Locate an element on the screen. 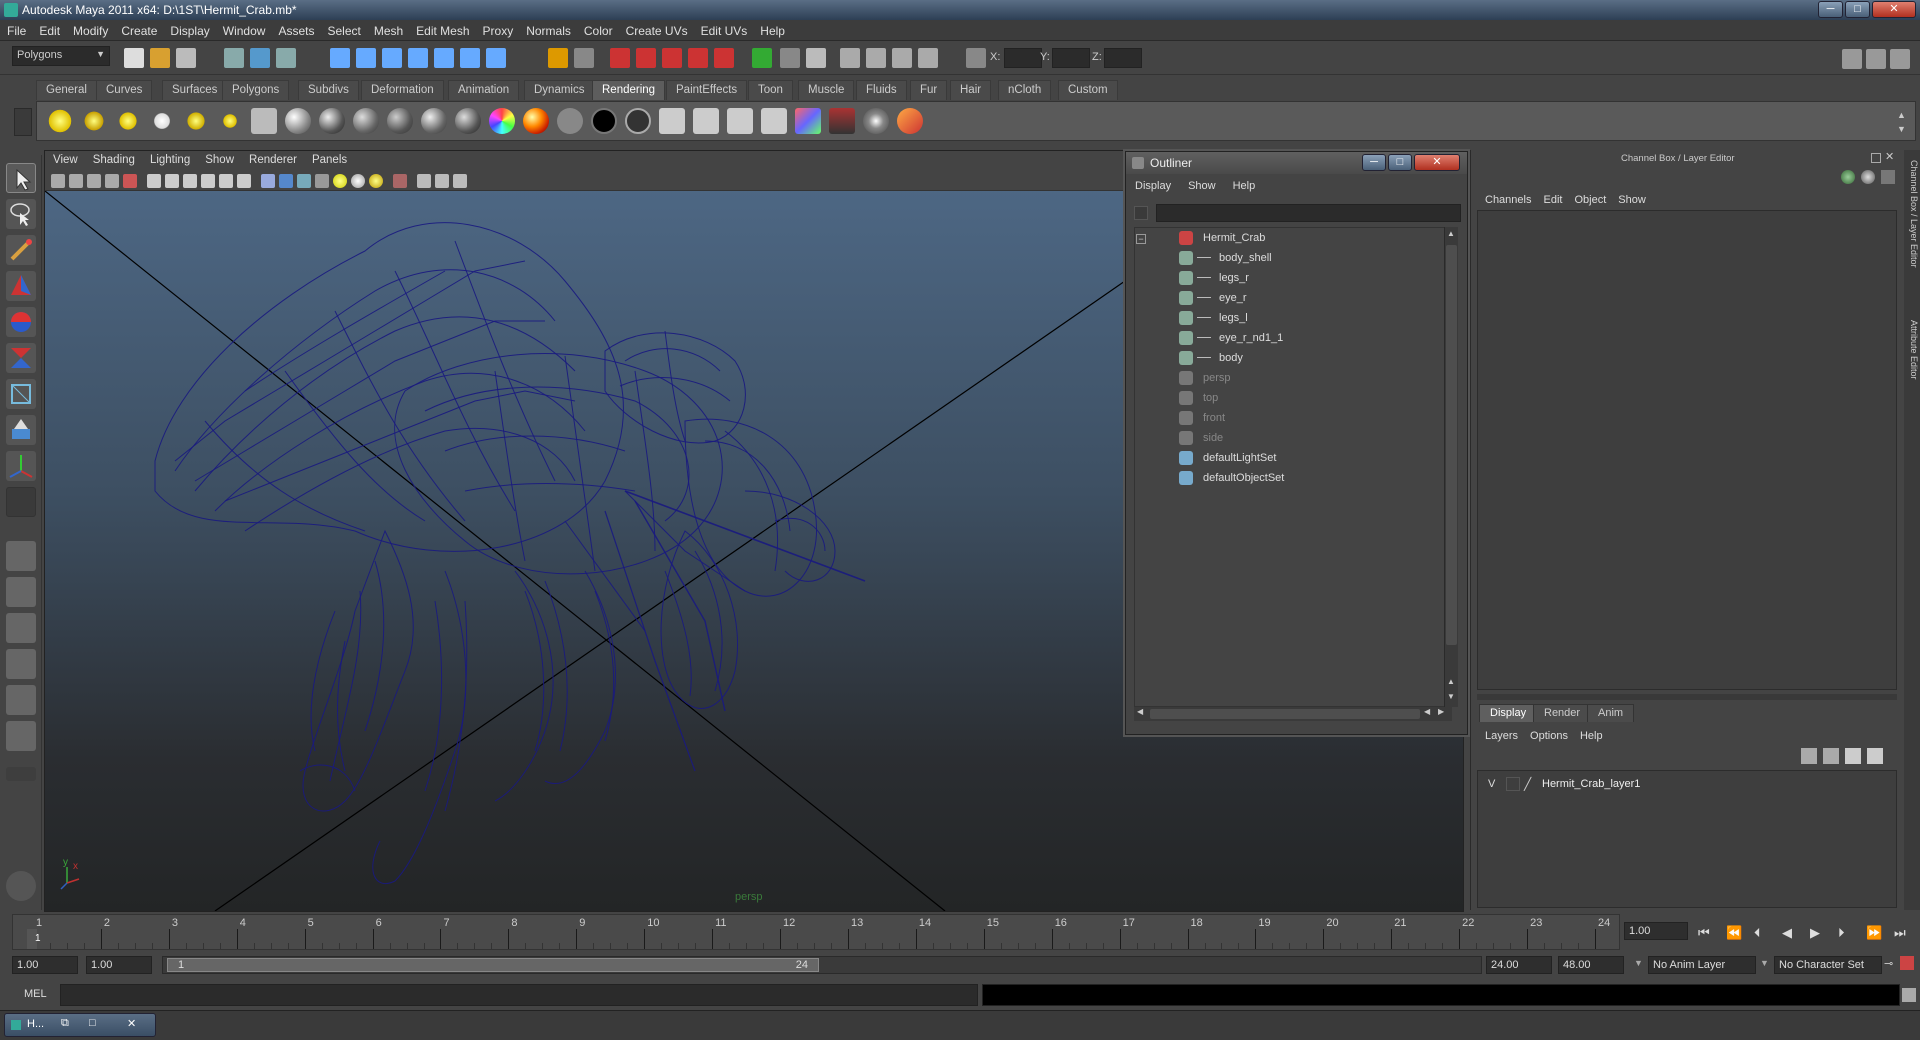 The image size is (1920, 1040). scale-tool-icon is located at coordinates (21, 358).